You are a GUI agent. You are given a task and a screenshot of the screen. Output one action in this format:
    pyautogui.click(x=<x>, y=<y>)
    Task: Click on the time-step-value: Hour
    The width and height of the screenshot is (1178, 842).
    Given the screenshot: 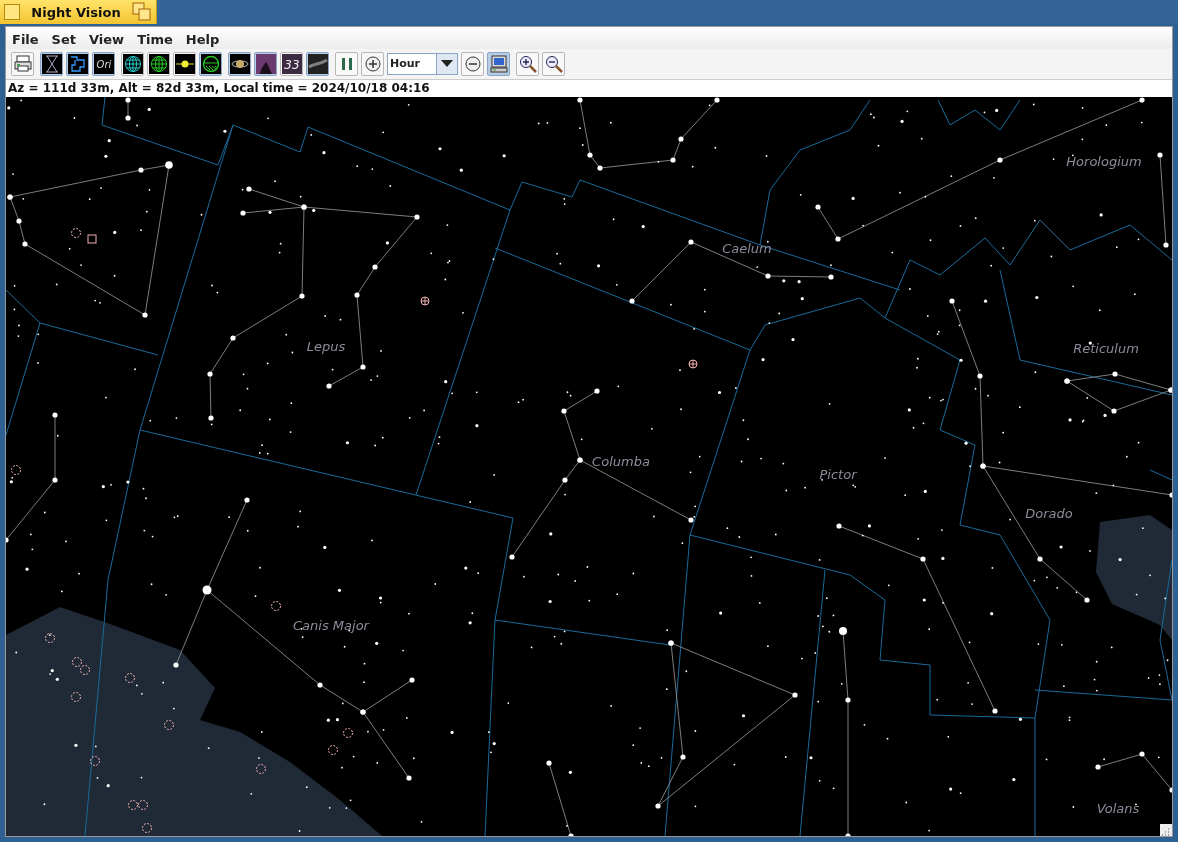 What is the action you would take?
    pyautogui.click(x=405, y=64)
    